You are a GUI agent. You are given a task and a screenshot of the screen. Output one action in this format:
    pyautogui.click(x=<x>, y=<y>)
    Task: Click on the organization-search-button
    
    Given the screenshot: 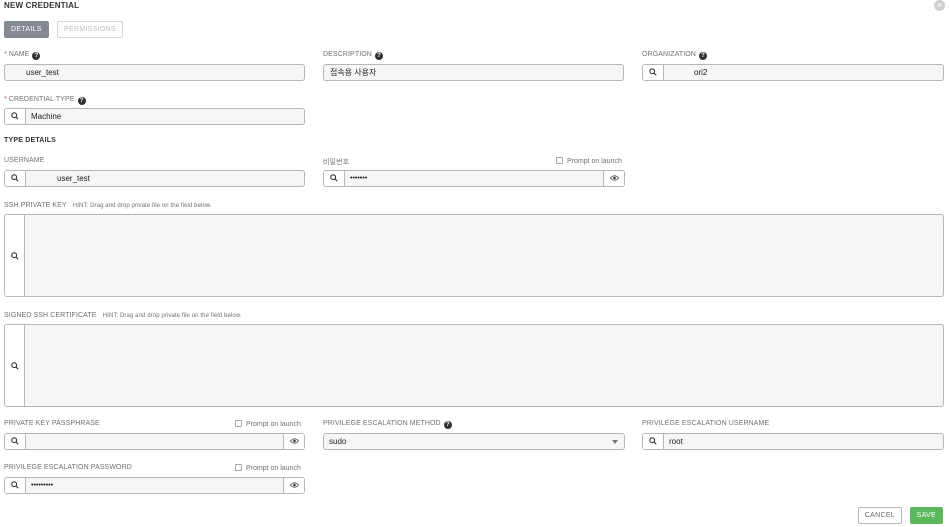 What is the action you would take?
    pyautogui.click(x=653, y=72)
    